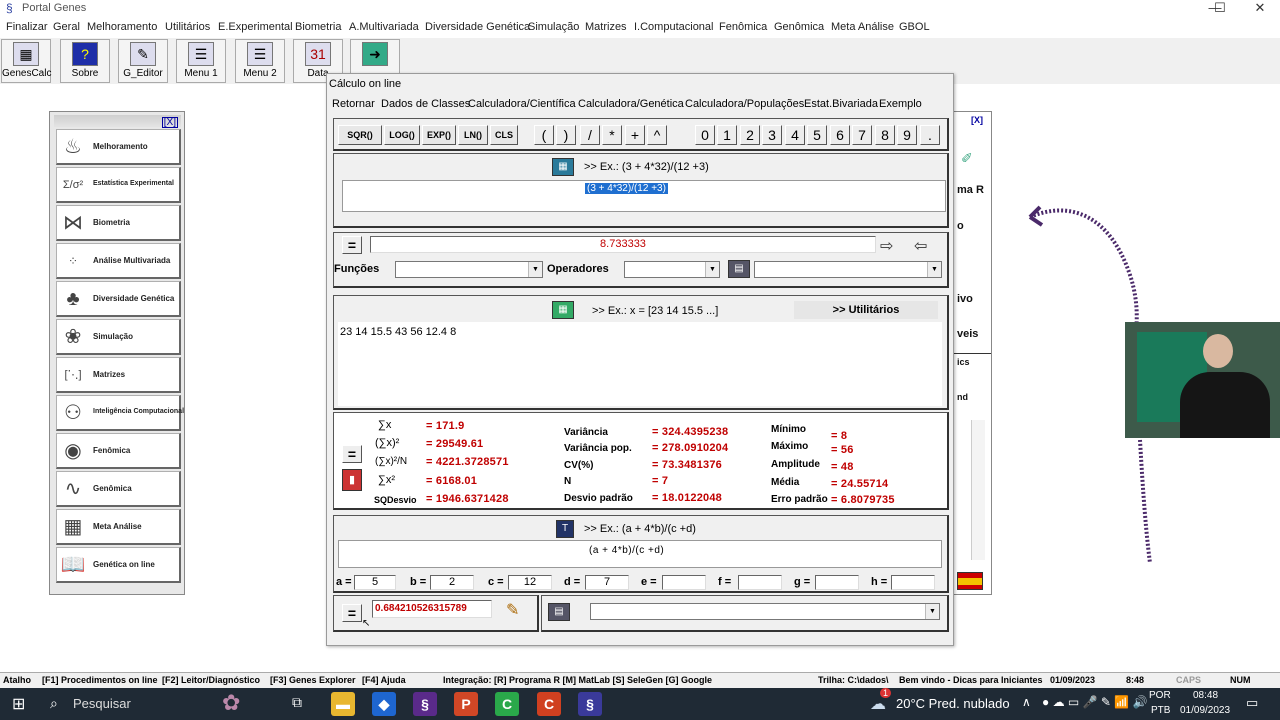 The width and height of the screenshot is (1280, 720). What do you see at coordinates (473, 135) in the screenshot?
I see `key-ln: LN()` at bounding box center [473, 135].